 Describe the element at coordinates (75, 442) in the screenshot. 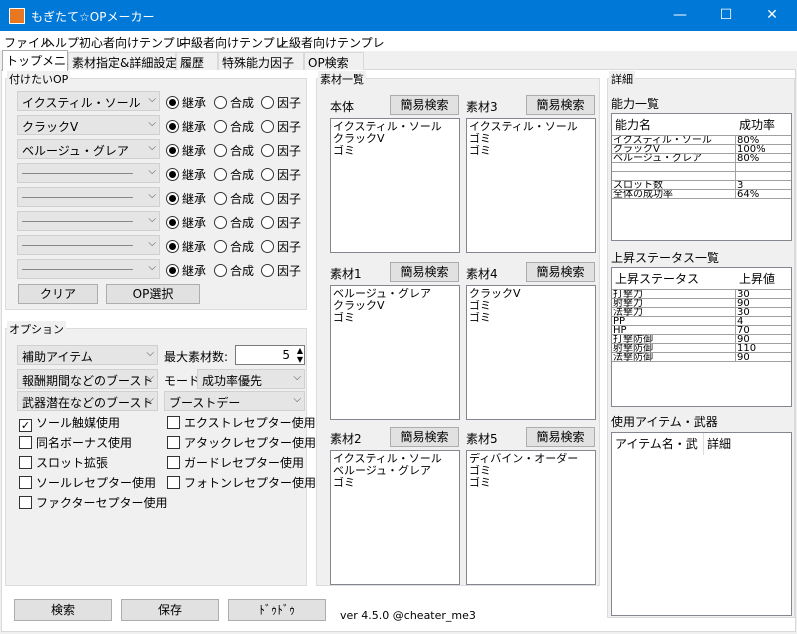

I see `left-check-2: 同名ボーナス使用` at that location.